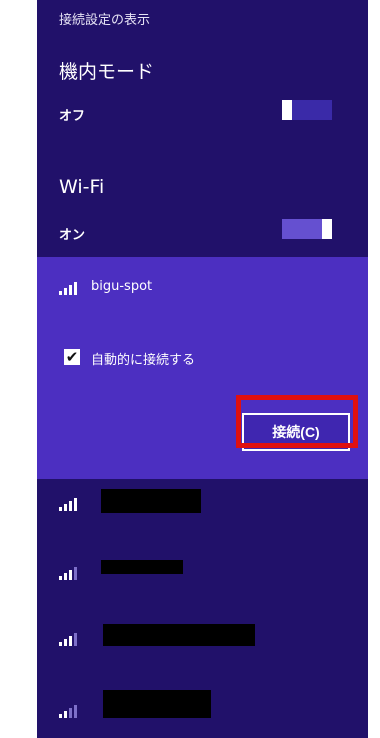 The height and width of the screenshot is (738, 380). What do you see at coordinates (82, 187) in the screenshot?
I see `wifi-title: Wi-Fi` at bounding box center [82, 187].